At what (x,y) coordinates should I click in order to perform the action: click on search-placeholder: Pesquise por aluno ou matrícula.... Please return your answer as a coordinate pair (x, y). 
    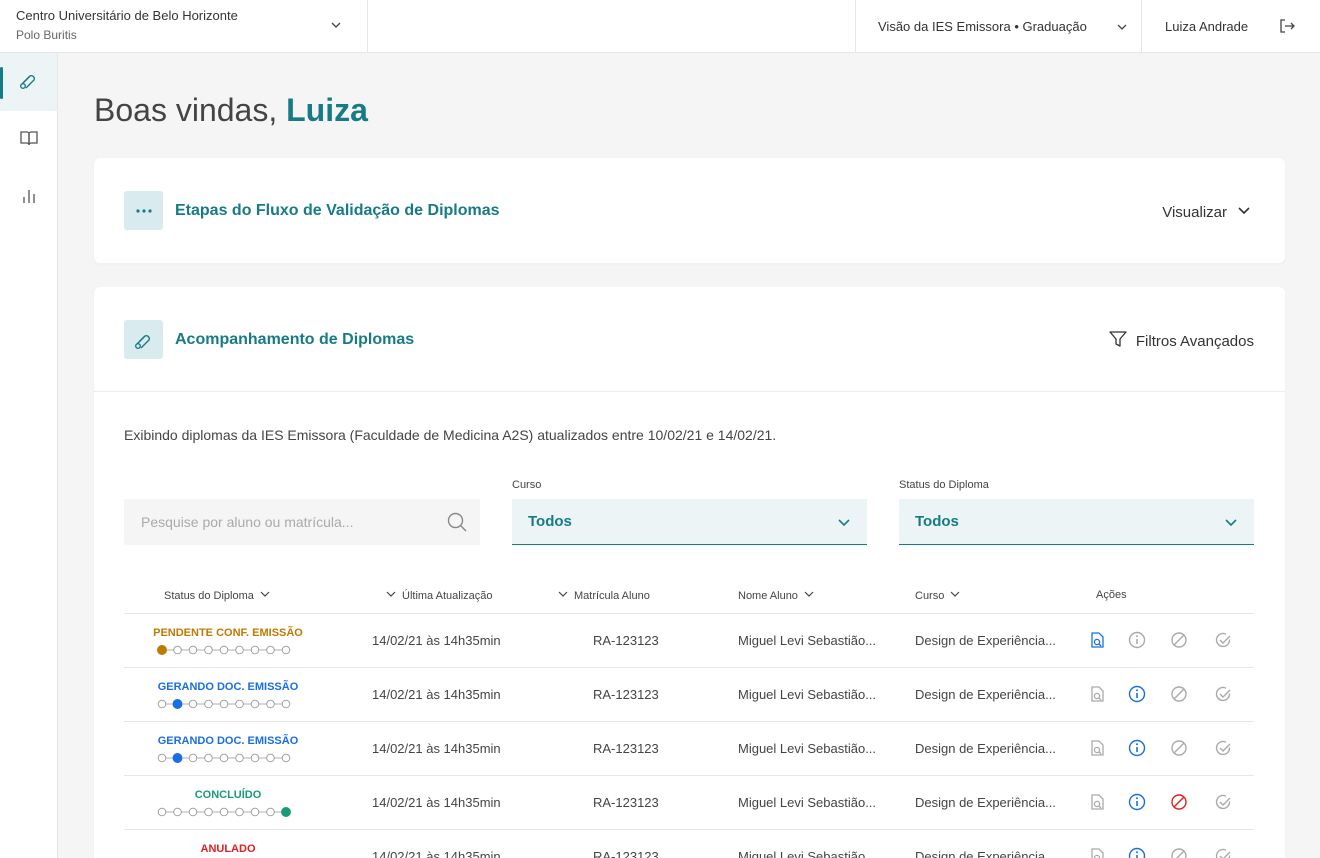
    Looking at the image, I should click on (247, 522).